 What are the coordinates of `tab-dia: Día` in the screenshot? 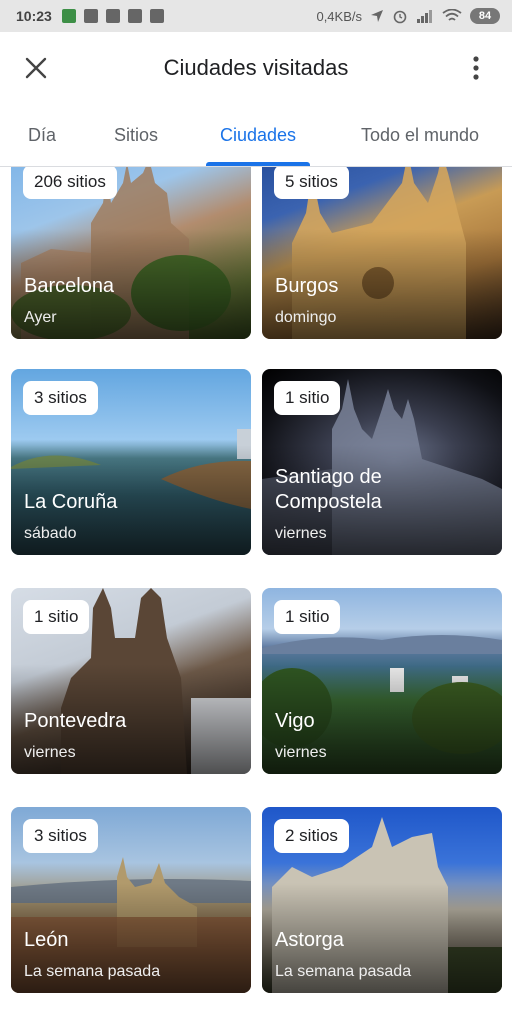 It's located at (42, 135).